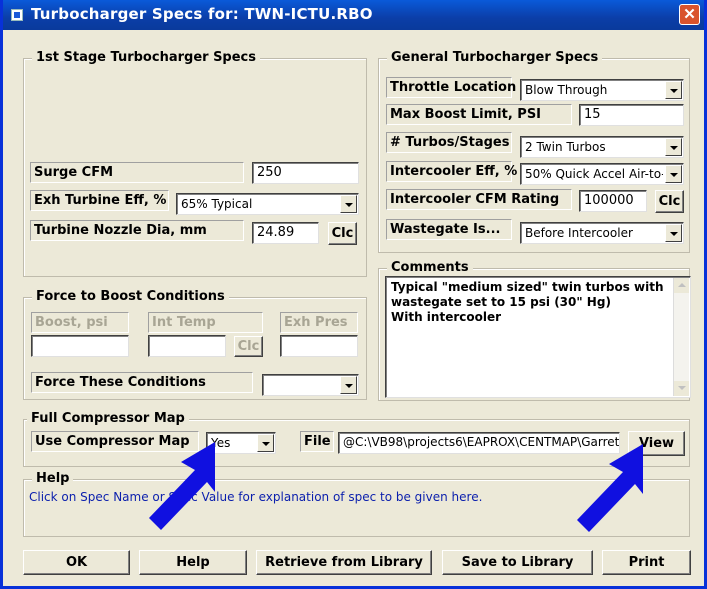 The width and height of the screenshot is (707, 589). I want to click on scroll-up-icon, so click(681, 285).